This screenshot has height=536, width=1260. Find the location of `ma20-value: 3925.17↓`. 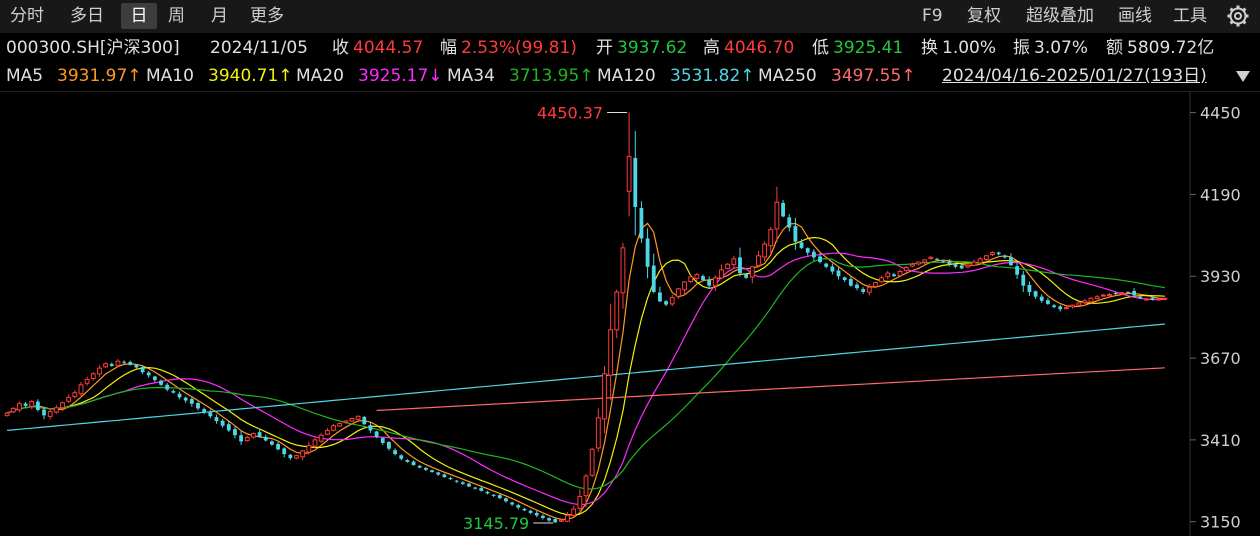

ma20-value: 3925.17↓ is located at coordinates (400, 76).